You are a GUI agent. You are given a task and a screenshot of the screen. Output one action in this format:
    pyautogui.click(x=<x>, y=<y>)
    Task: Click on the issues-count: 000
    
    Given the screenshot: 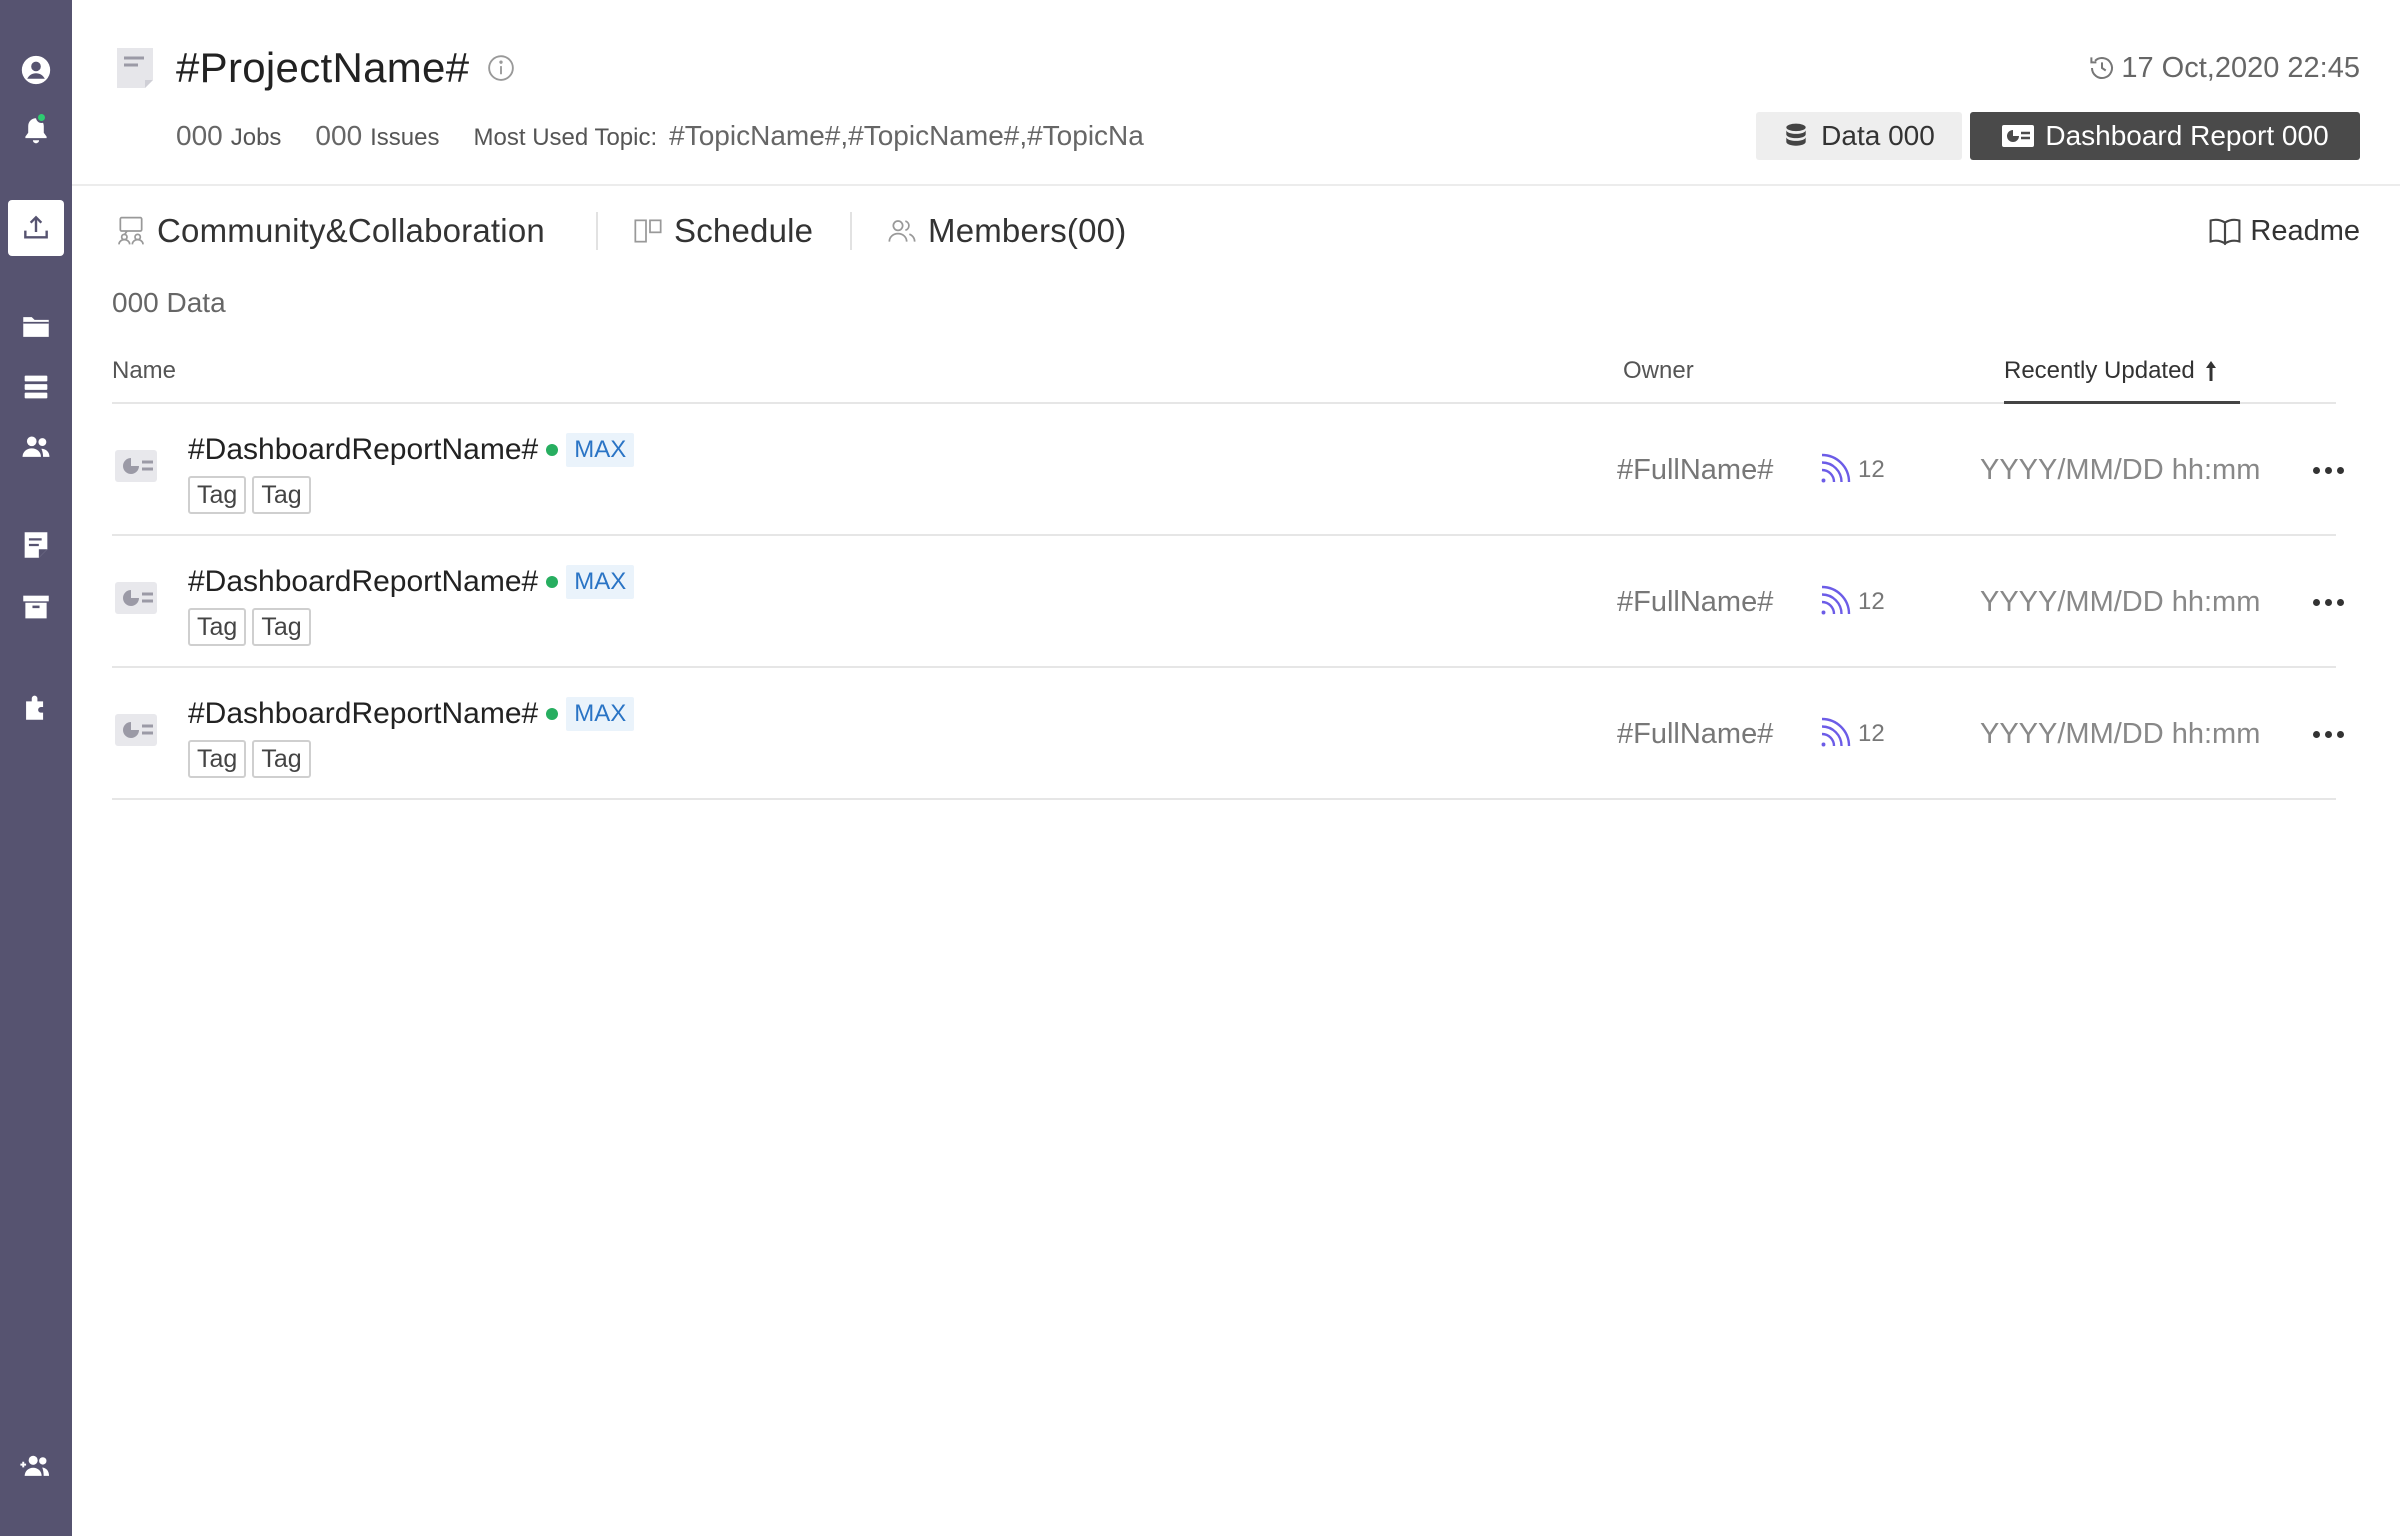 What is the action you would take?
    pyautogui.click(x=339, y=135)
    